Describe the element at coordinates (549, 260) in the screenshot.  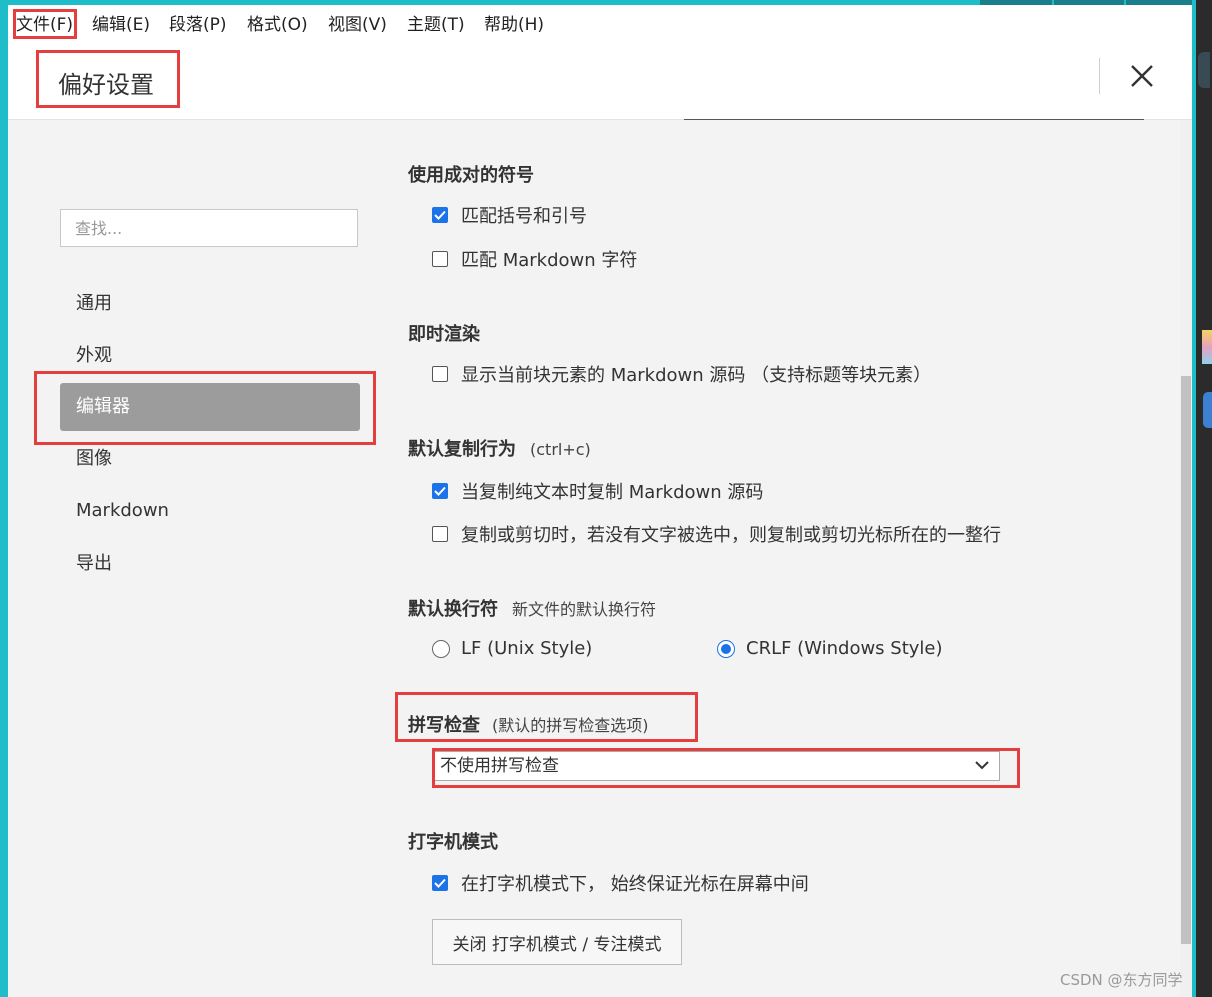
I see `checkbox-label: 匹配 Markdown 字符` at that location.